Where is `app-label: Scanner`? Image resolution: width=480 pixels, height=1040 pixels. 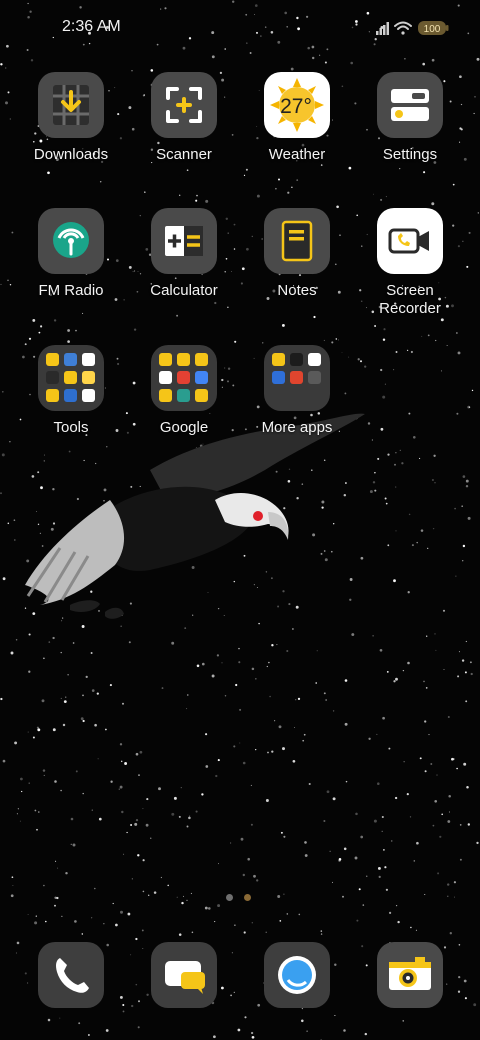 app-label: Scanner is located at coordinates (184, 154).